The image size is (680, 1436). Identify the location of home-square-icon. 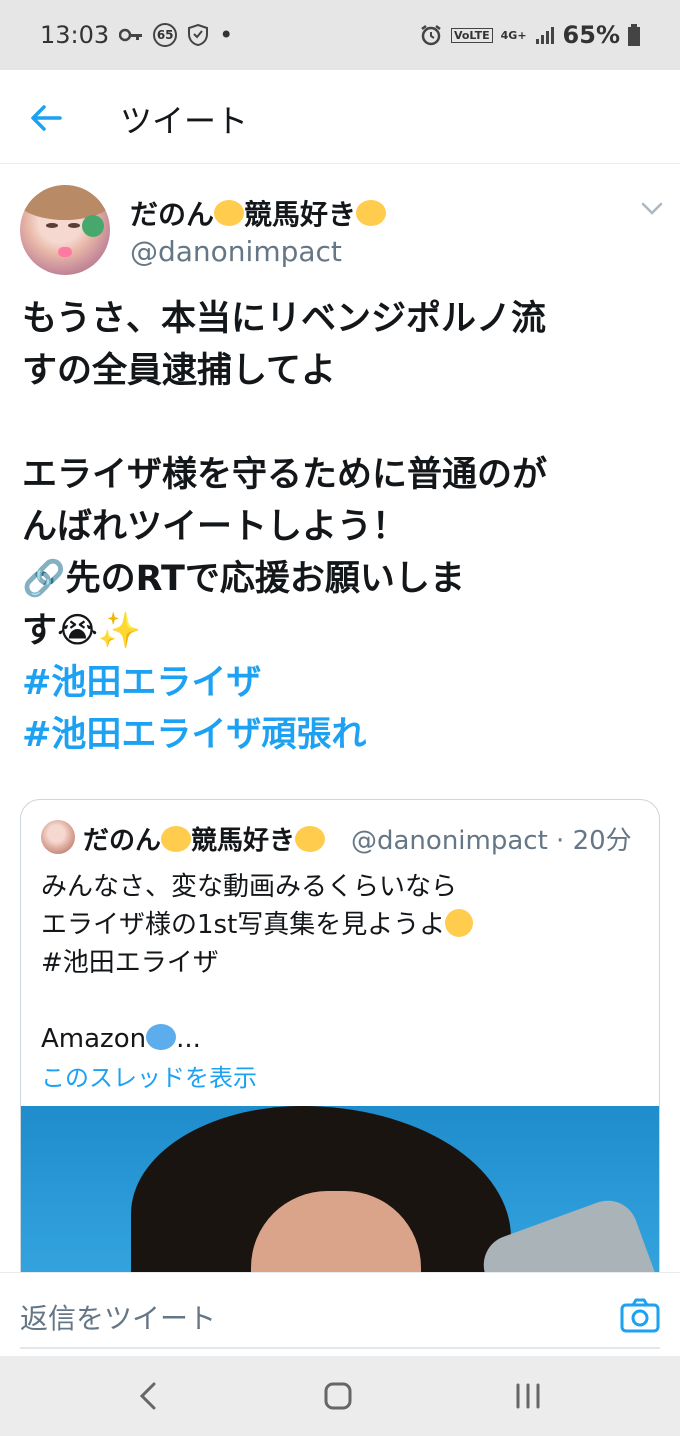
(338, 1396).